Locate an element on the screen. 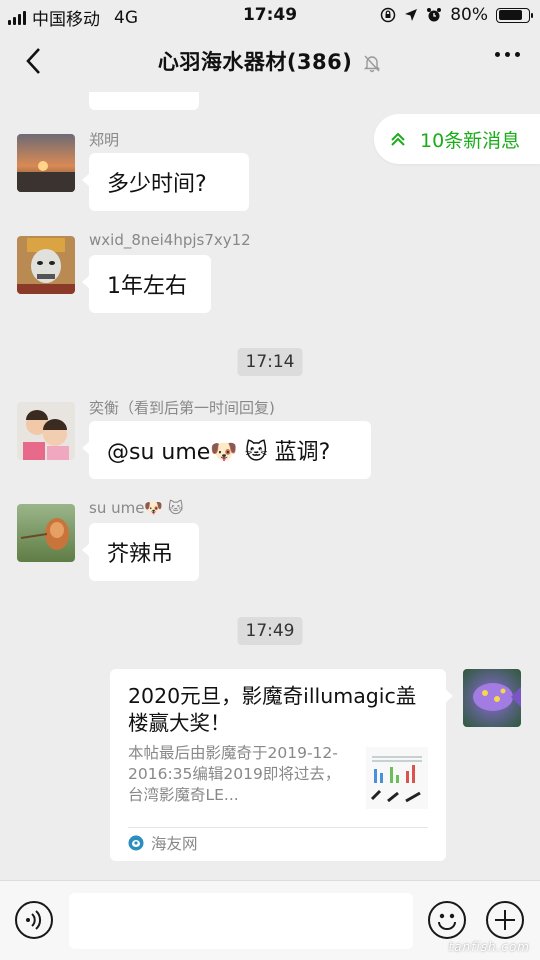 The height and width of the screenshot is (960, 540). message-input is located at coordinates (241, 921).